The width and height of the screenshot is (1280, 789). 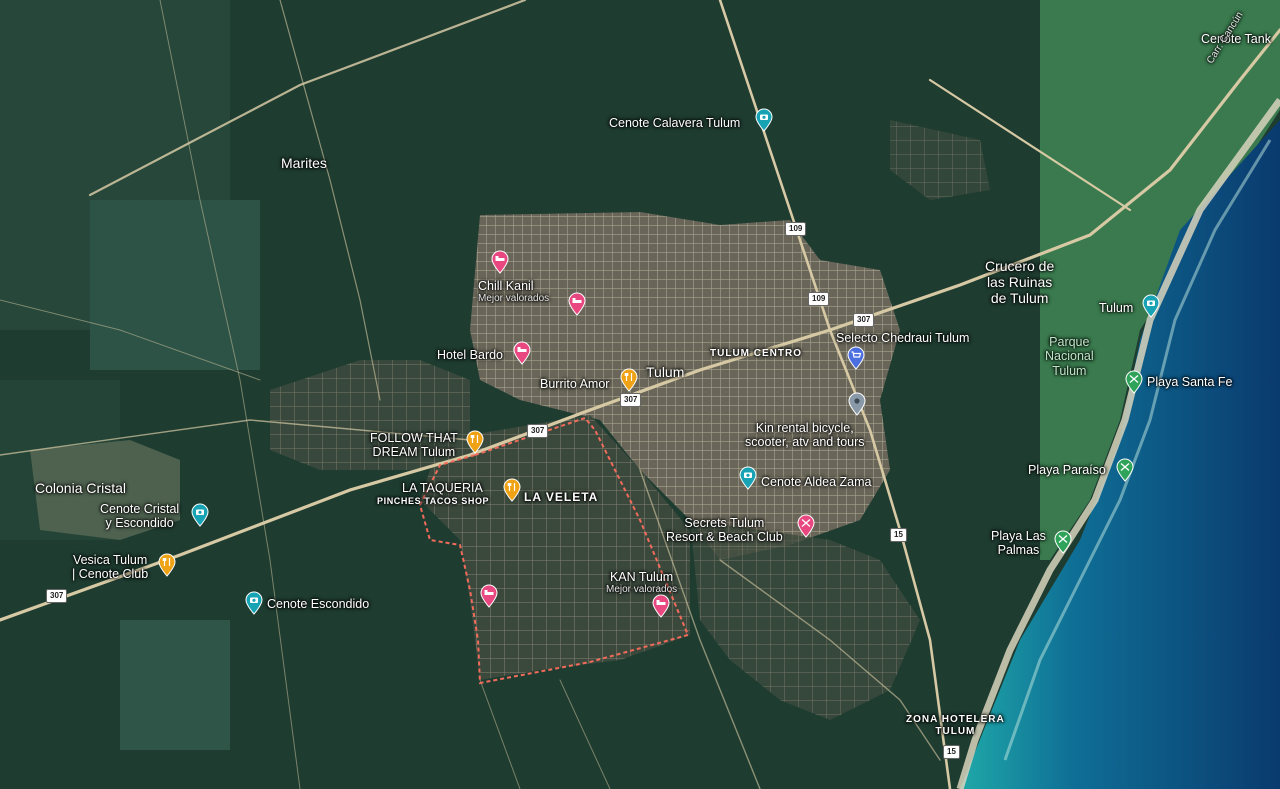 I want to click on chill-kanil-hotel-pin, so click(x=500, y=262).